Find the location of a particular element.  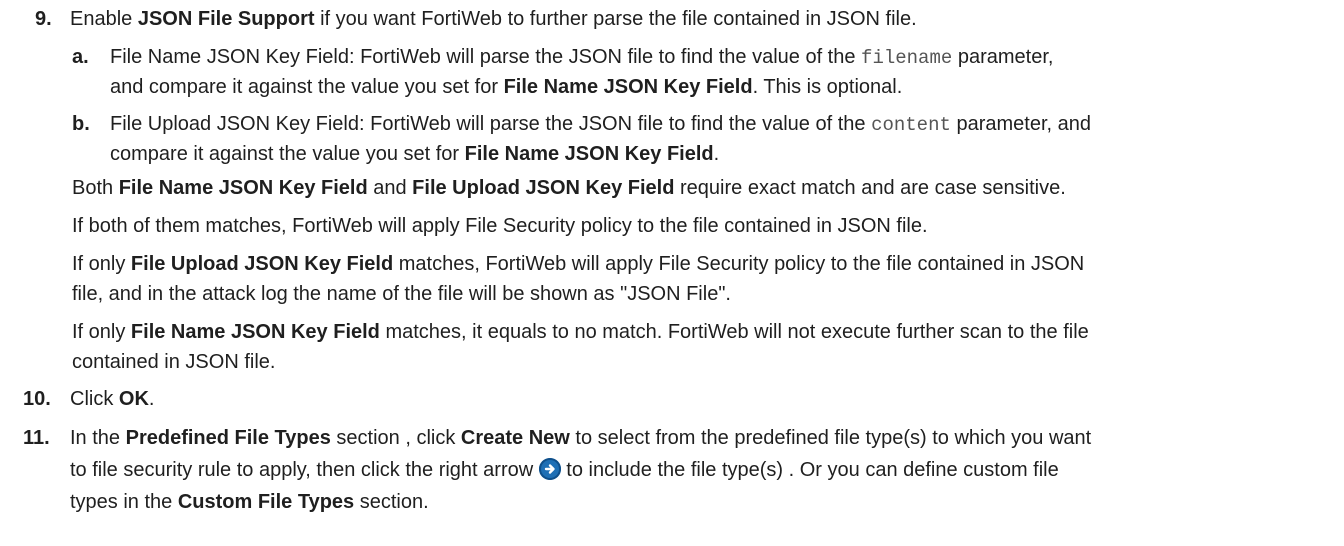

code-content: content is located at coordinates (911, 125).